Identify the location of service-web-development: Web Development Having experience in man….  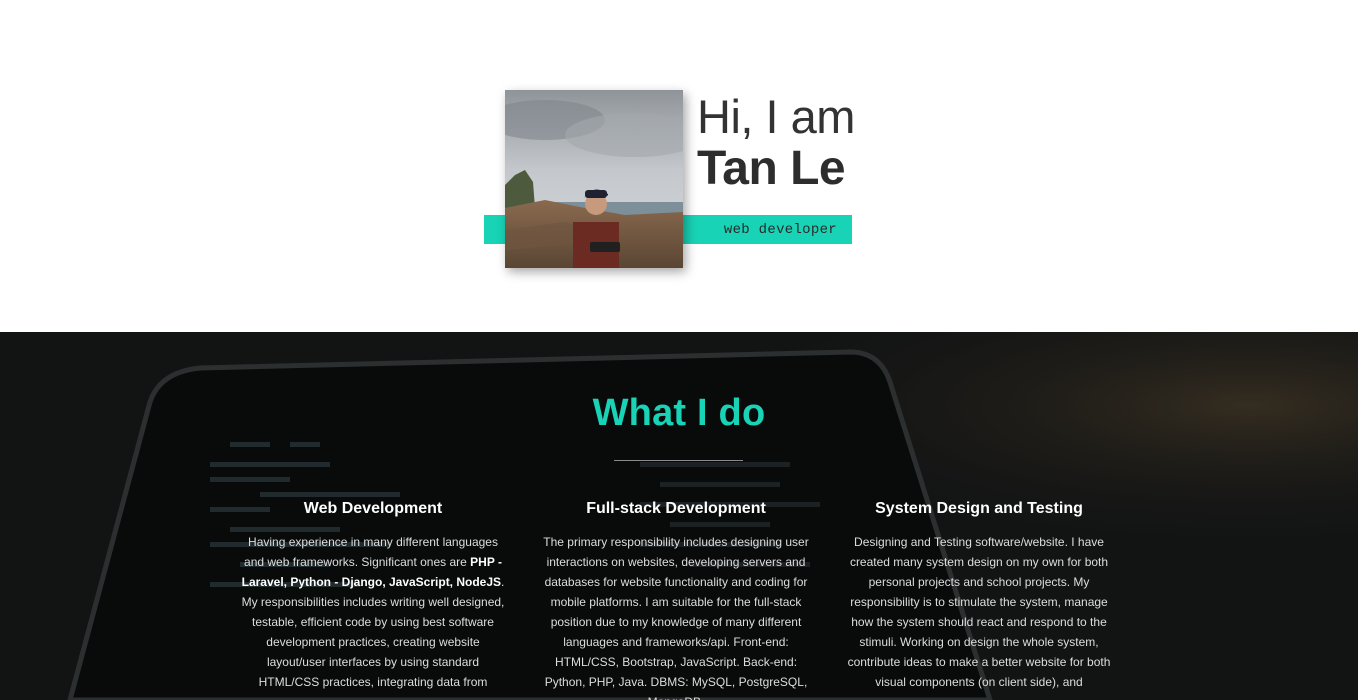
(373, 596).